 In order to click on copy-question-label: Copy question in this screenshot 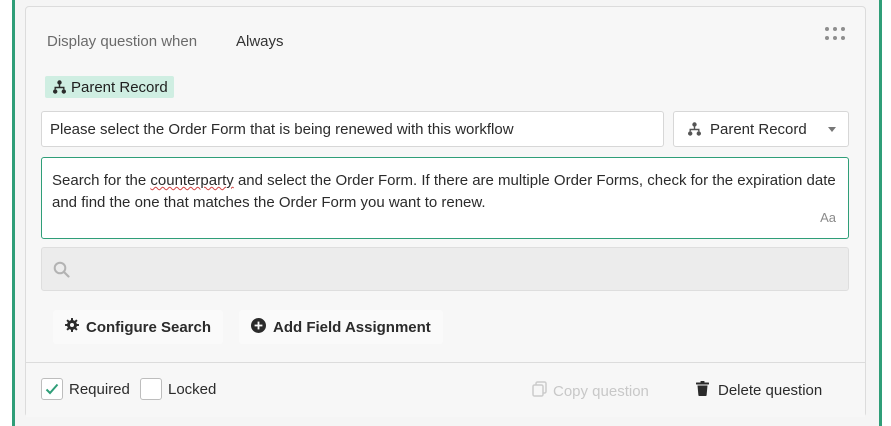, I will do `click(601, 391)`.